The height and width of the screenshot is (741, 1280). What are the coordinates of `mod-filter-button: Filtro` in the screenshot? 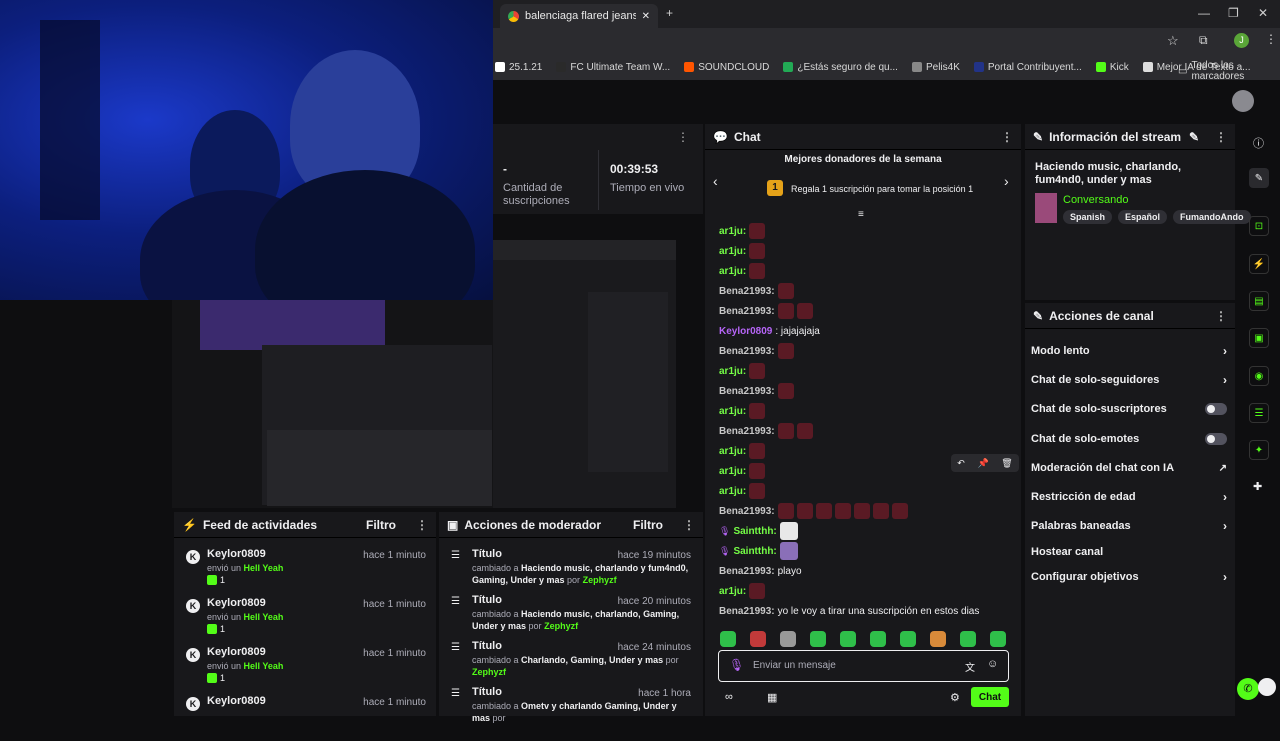 It's located at (648, 525).